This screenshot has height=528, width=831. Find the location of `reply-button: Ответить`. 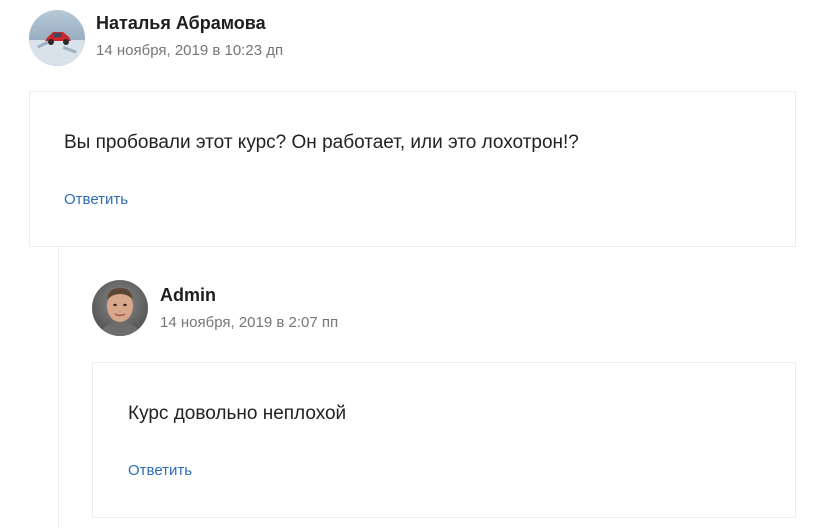

reply-button: Ответить is located at coordinates (160, 470).